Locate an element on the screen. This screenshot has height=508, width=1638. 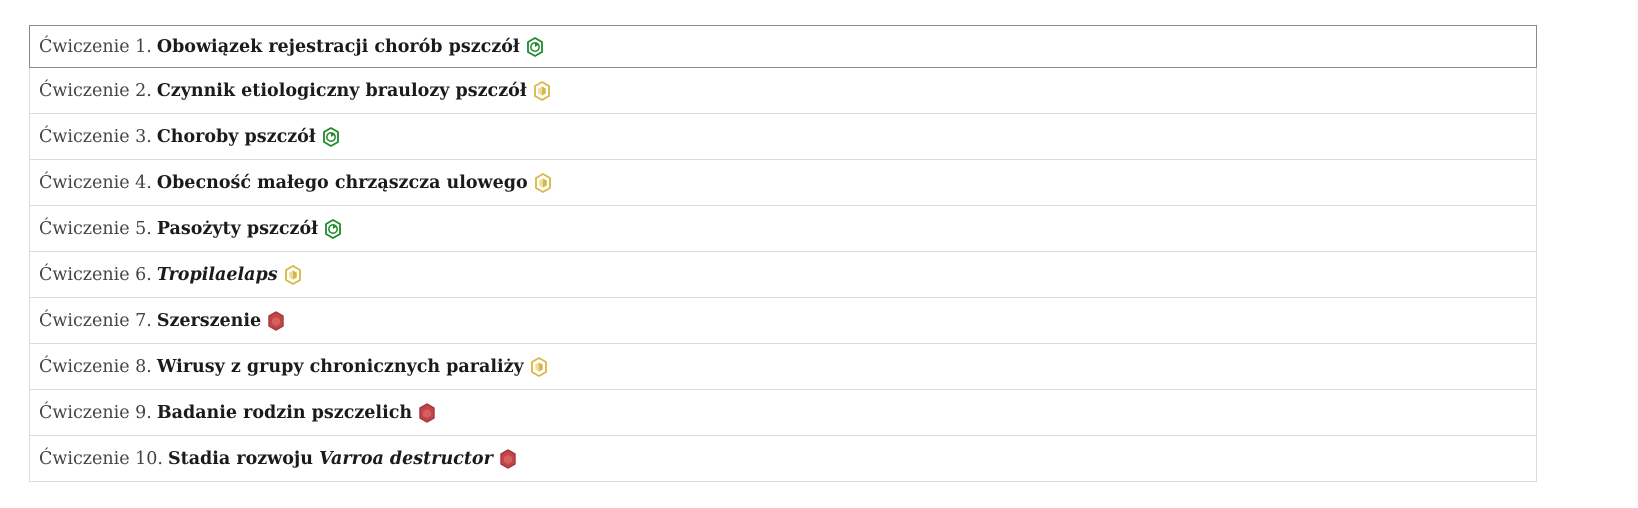
exercise-title-text: Pasożyty pszczół is located at coordinates (237, 228).